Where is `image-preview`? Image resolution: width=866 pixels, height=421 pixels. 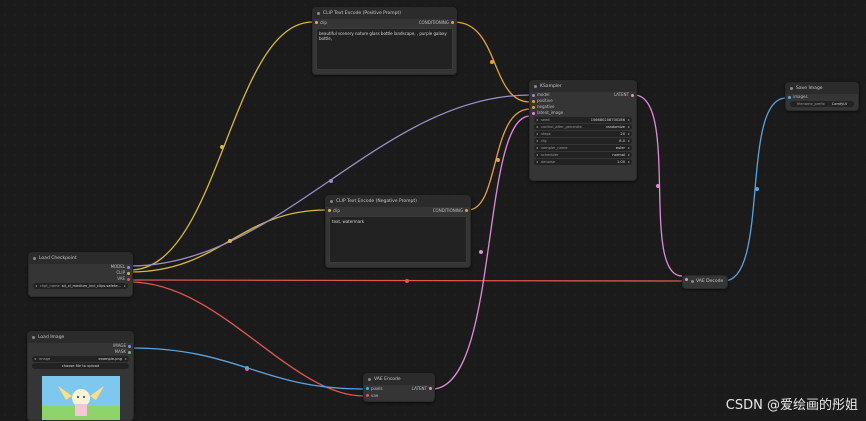 image-preview is located at coordinates (81, 398).